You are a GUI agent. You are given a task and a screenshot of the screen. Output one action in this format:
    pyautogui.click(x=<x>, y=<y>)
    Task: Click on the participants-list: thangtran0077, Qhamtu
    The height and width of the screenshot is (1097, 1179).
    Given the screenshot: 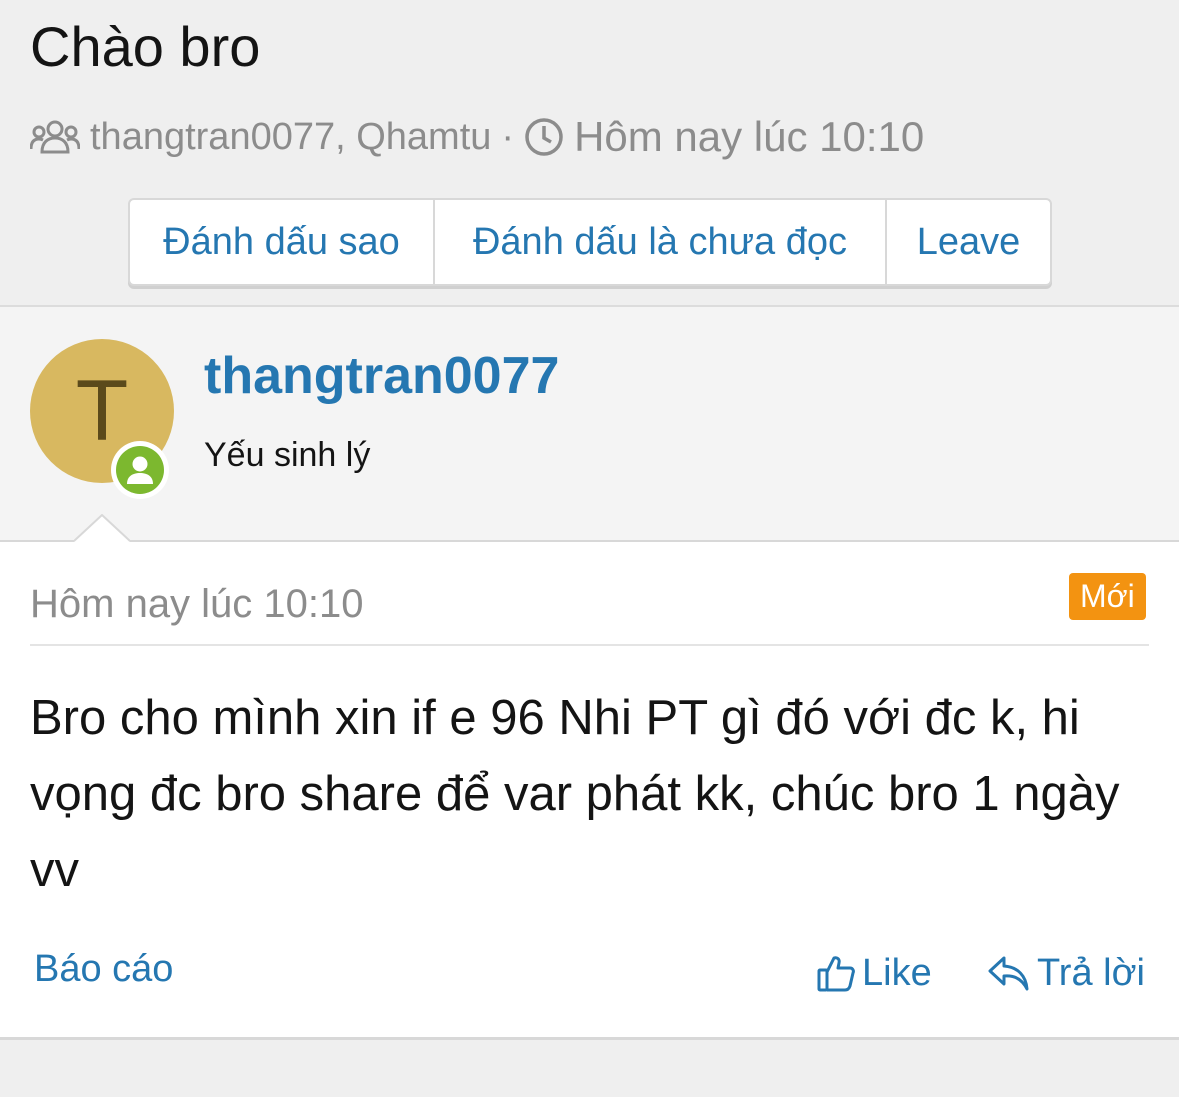 What is the action you would take?
    pyautogui.click(x=290, y=137)
    